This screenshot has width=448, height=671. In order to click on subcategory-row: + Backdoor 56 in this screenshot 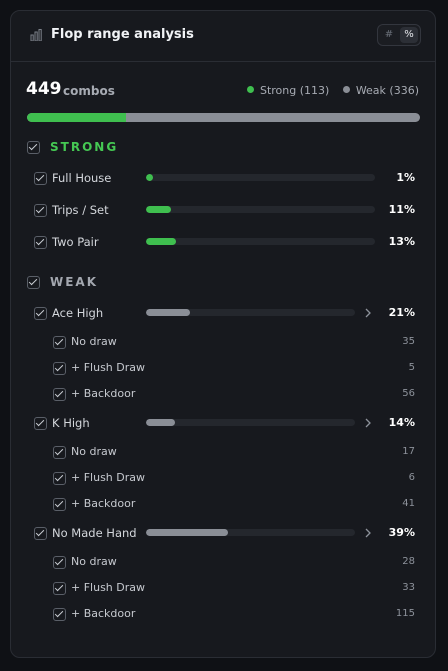, I will do `click(223, 396)`.